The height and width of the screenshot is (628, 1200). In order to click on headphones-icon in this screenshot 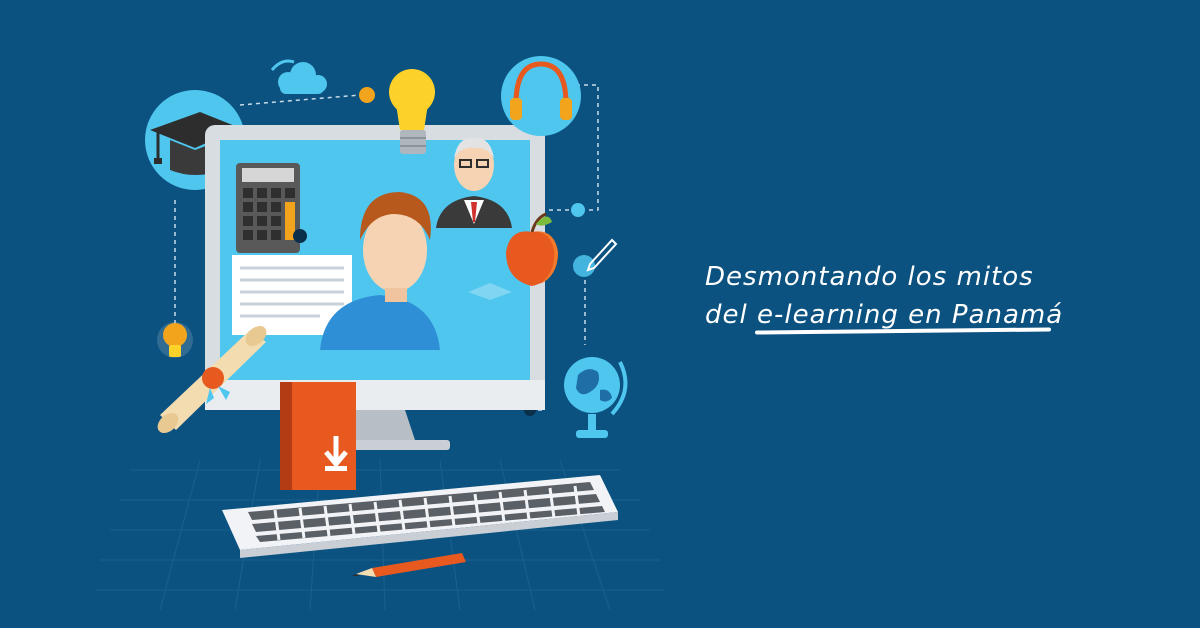, I will do `click(541, 96)`.